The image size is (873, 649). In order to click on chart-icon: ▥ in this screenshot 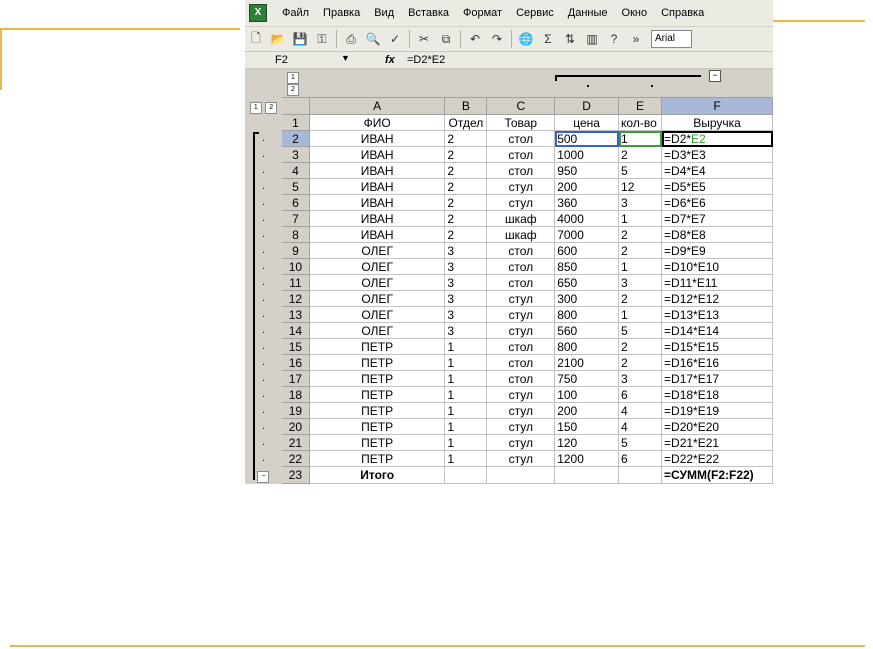, I will do `click(592, 39)`.